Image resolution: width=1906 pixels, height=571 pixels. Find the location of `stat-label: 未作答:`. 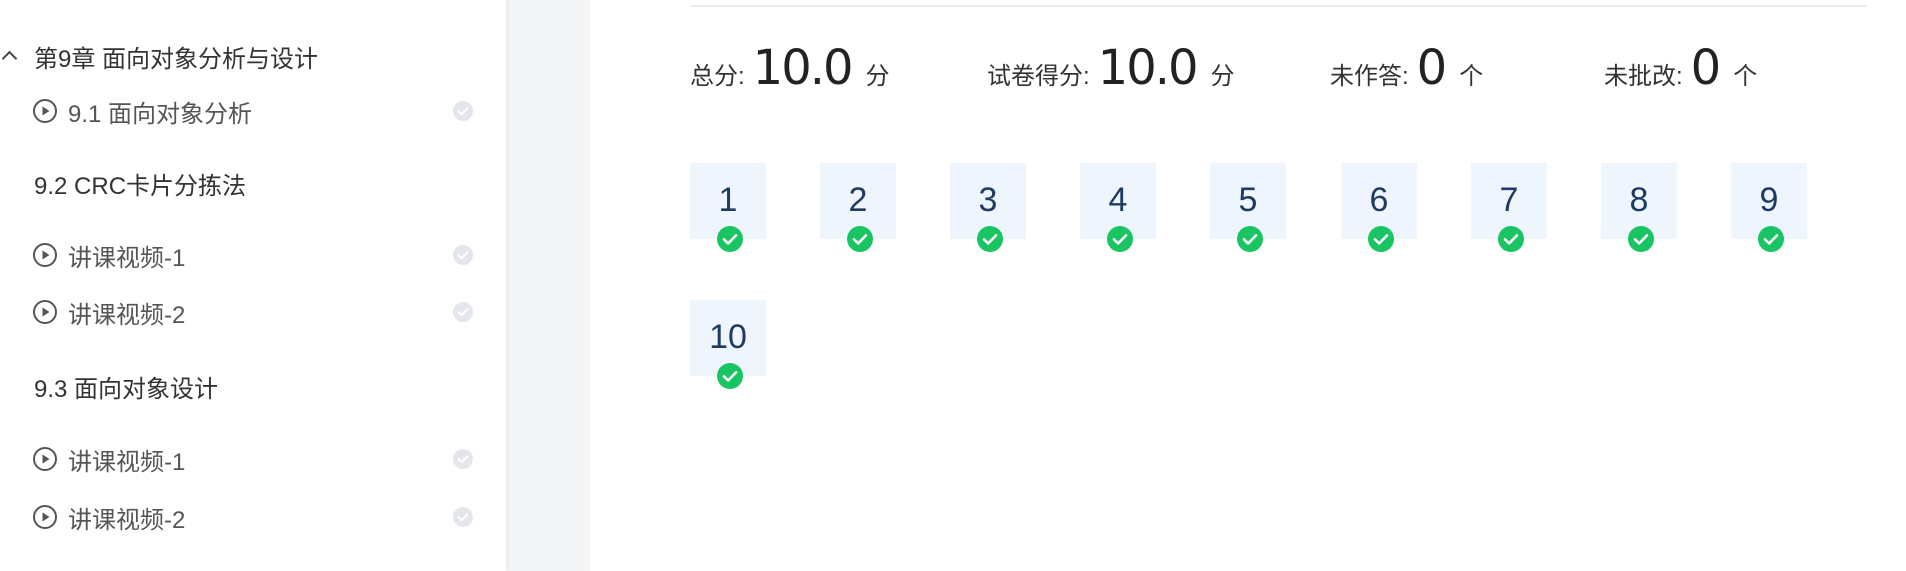

stat-label: 未作答: is located at coordinates (1369, 76).